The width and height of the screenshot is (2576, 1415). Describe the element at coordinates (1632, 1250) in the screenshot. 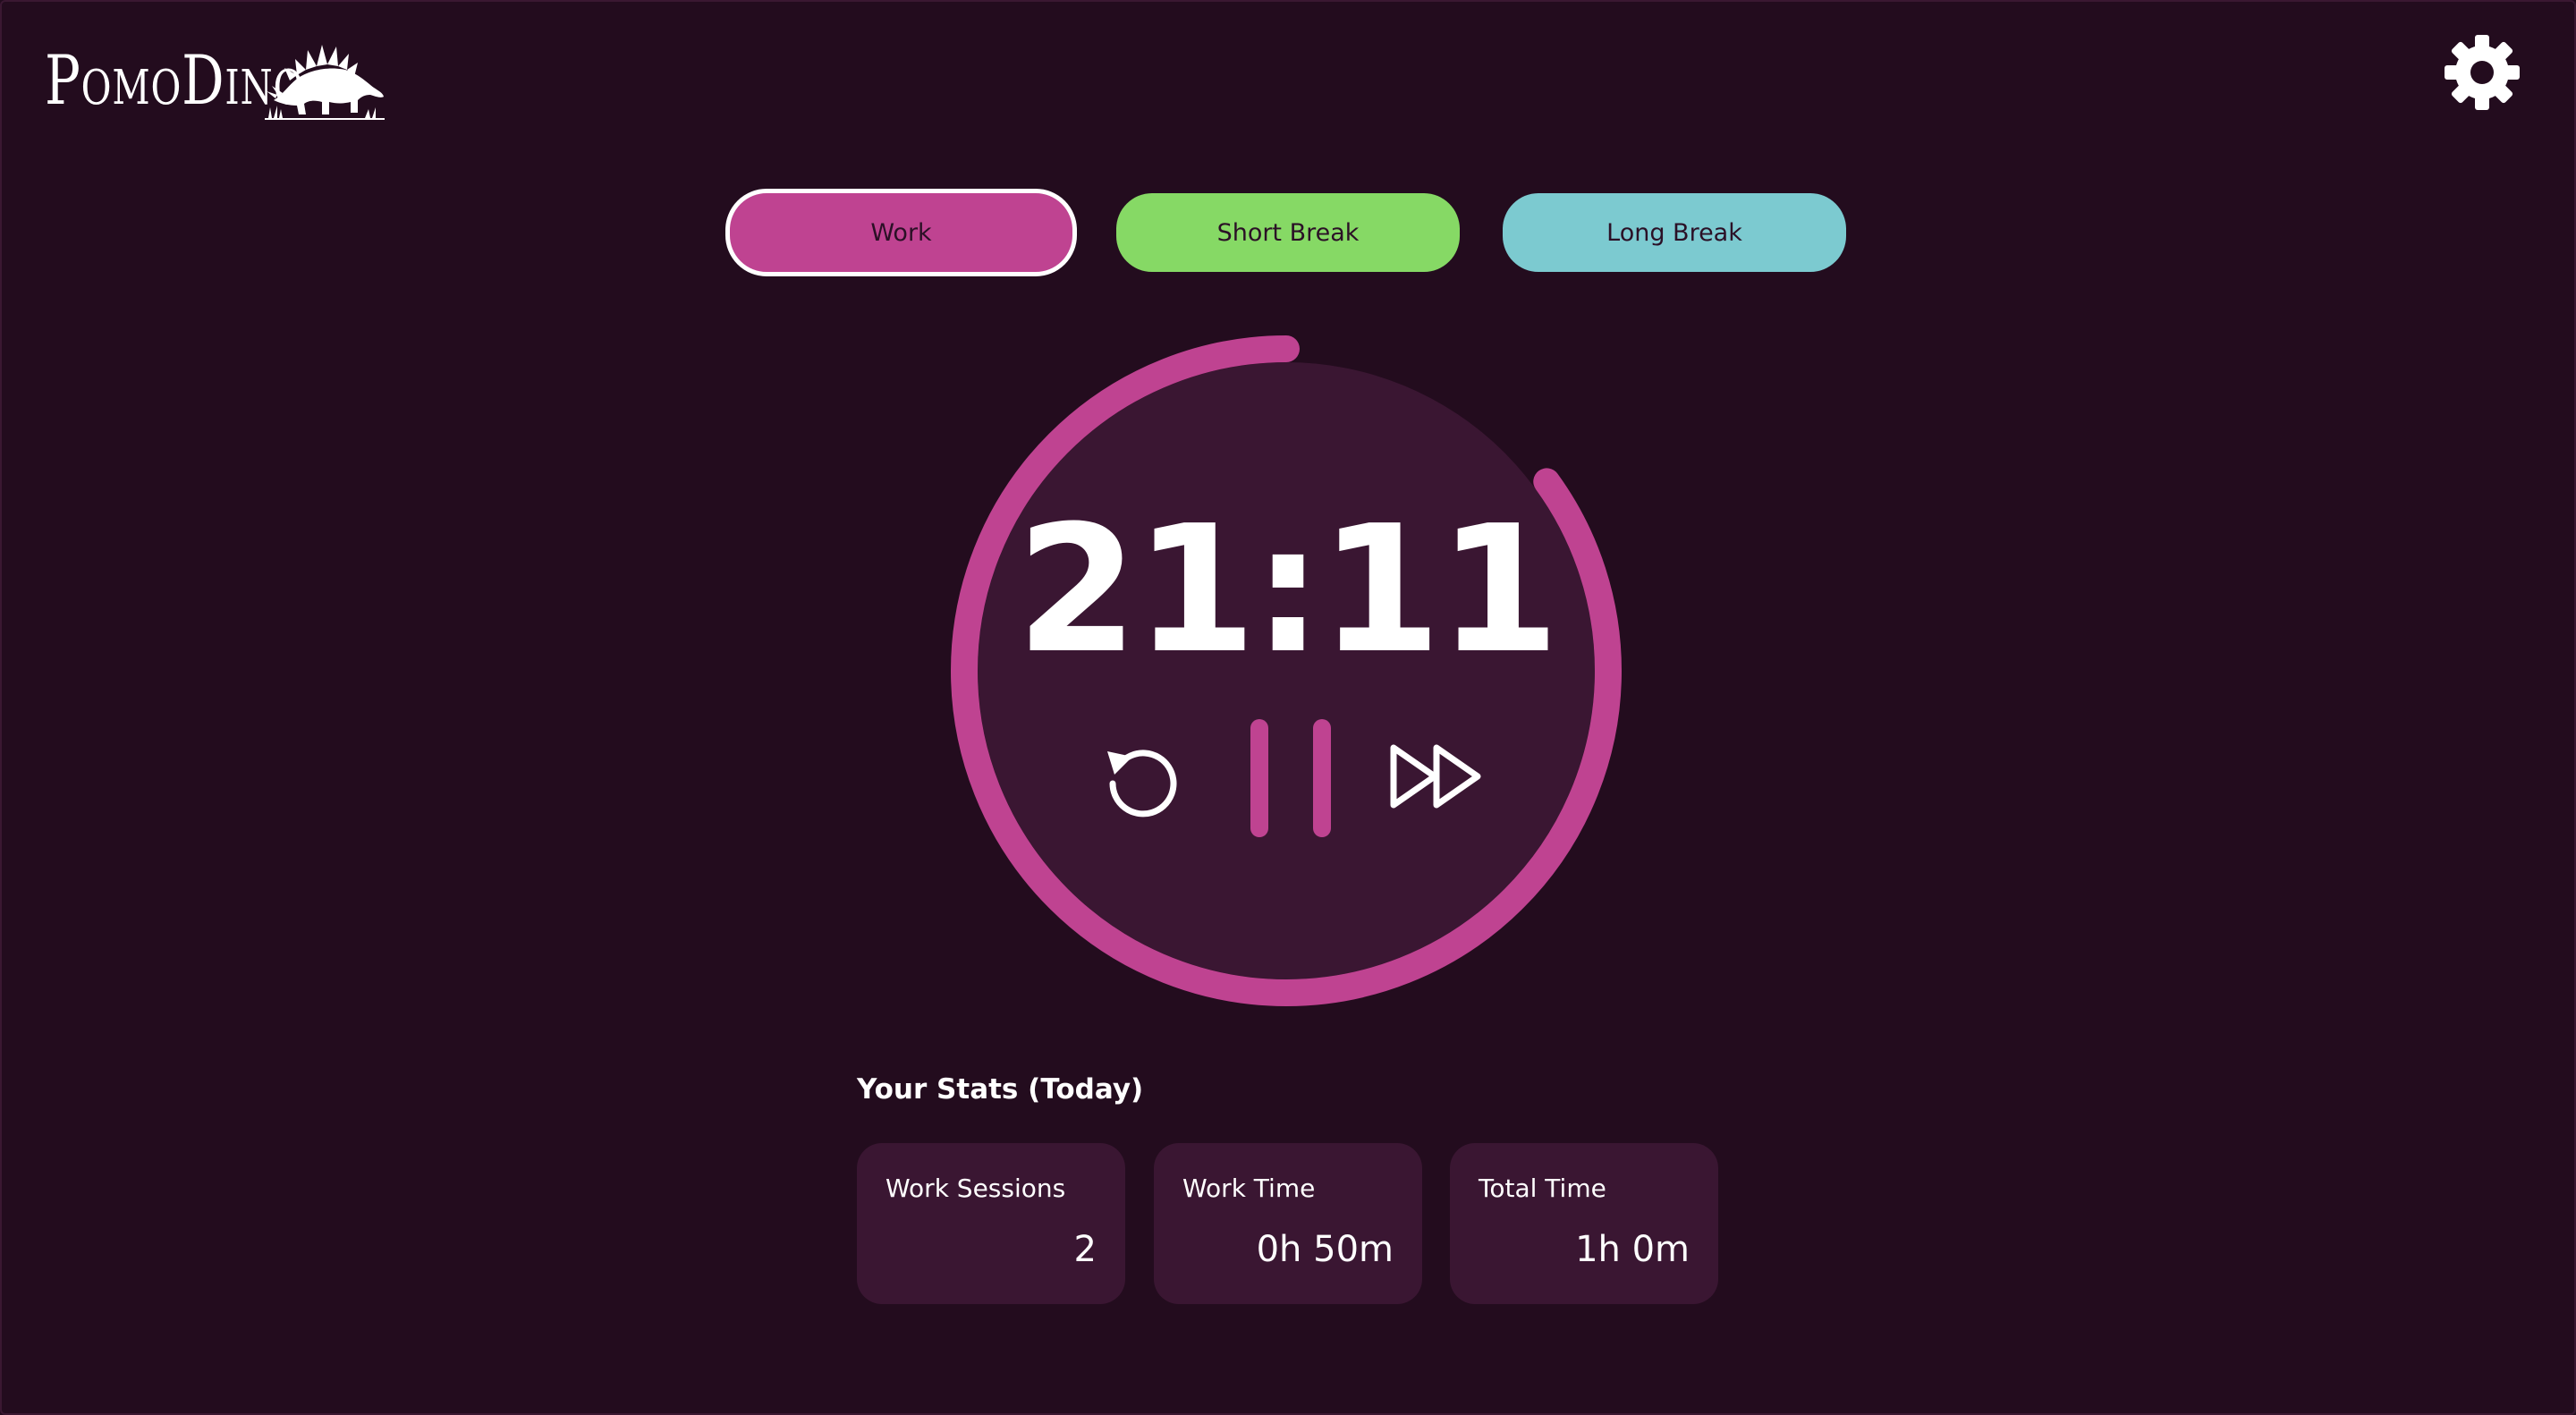

I see `stat-value: 1h 0m` at that location.